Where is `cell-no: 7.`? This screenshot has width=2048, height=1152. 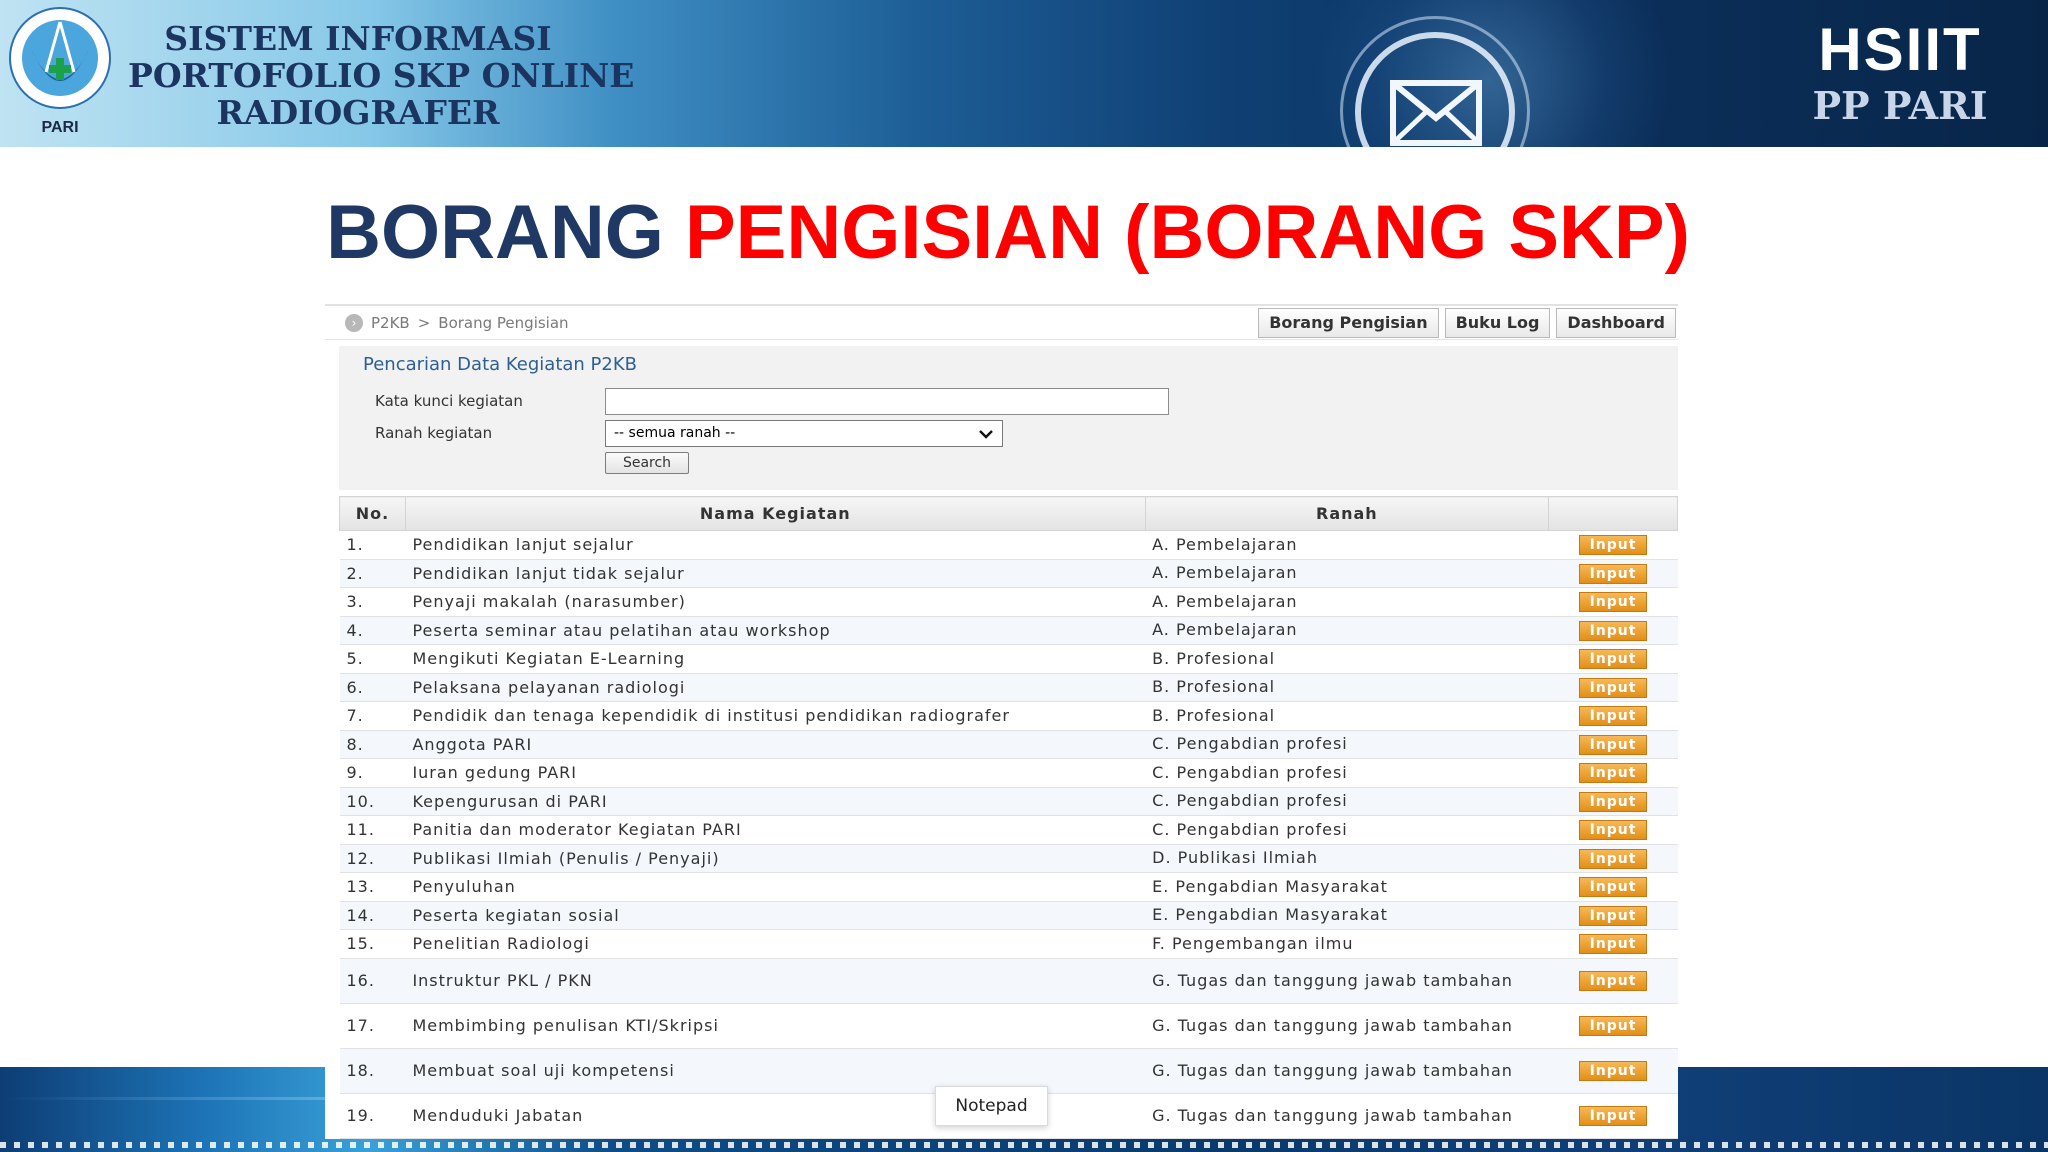 cell-no: 7. is located at coordinates (372, 716).